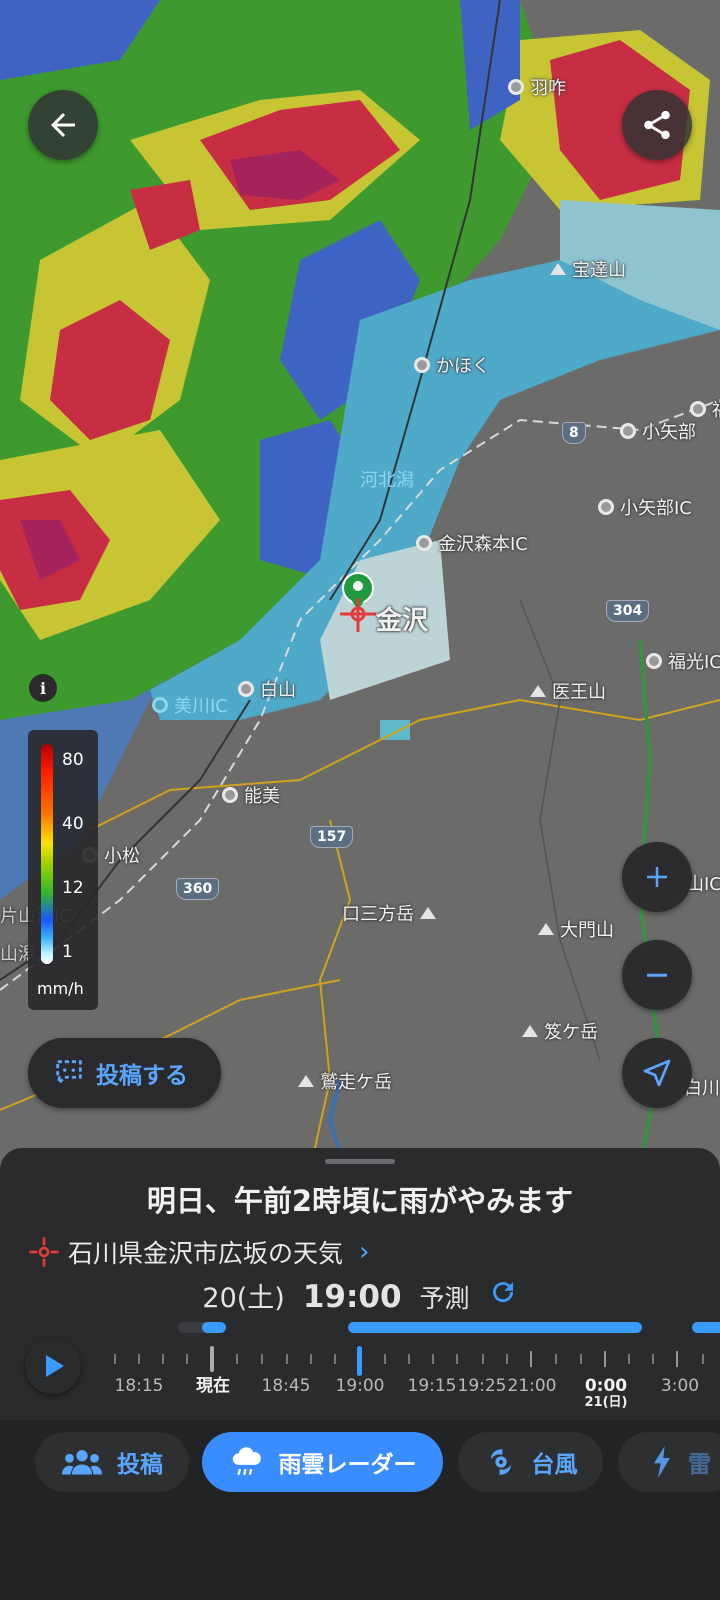 The height and width of the screenshot is (1600, 720). What do you see at coordinates (332, 837) in the screenshot?
I see `road-shield-157: 157` at bounding box center [332, 837].